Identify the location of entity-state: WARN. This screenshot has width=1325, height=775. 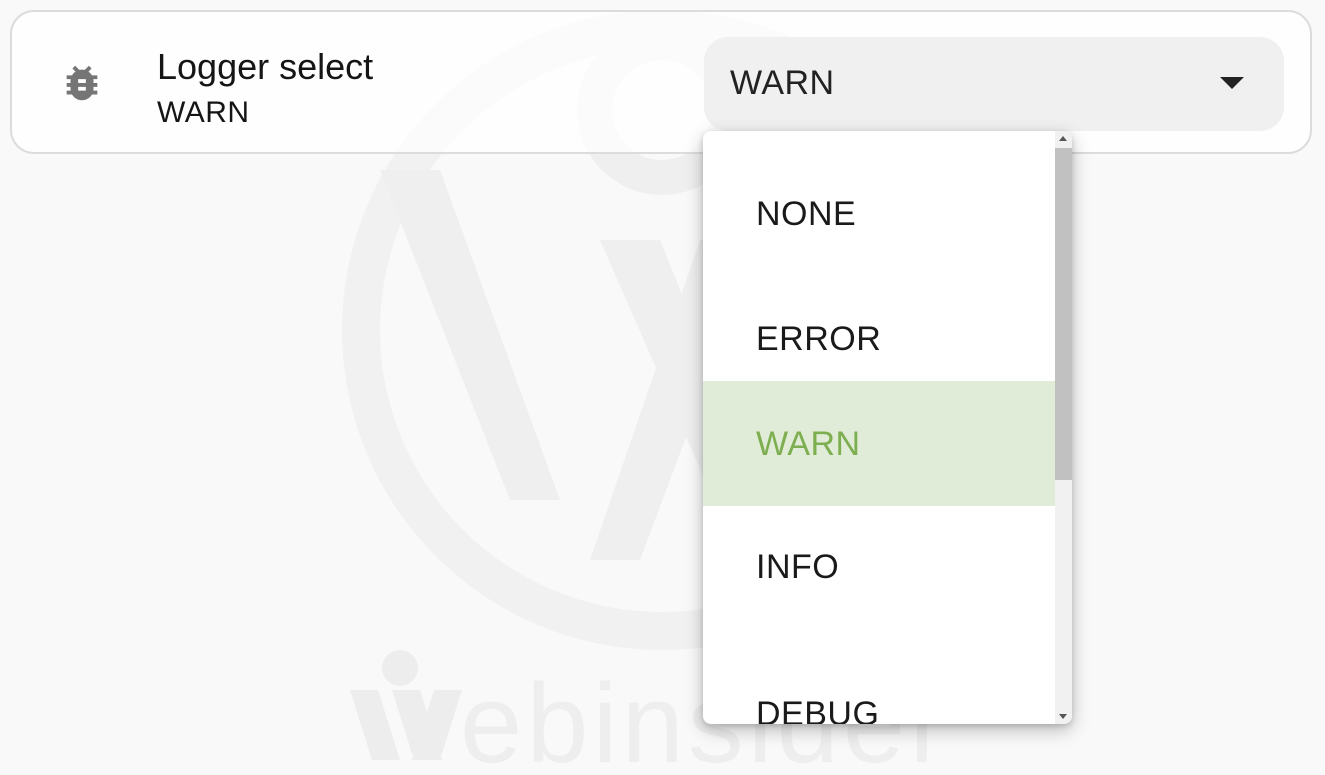
(203, 112).